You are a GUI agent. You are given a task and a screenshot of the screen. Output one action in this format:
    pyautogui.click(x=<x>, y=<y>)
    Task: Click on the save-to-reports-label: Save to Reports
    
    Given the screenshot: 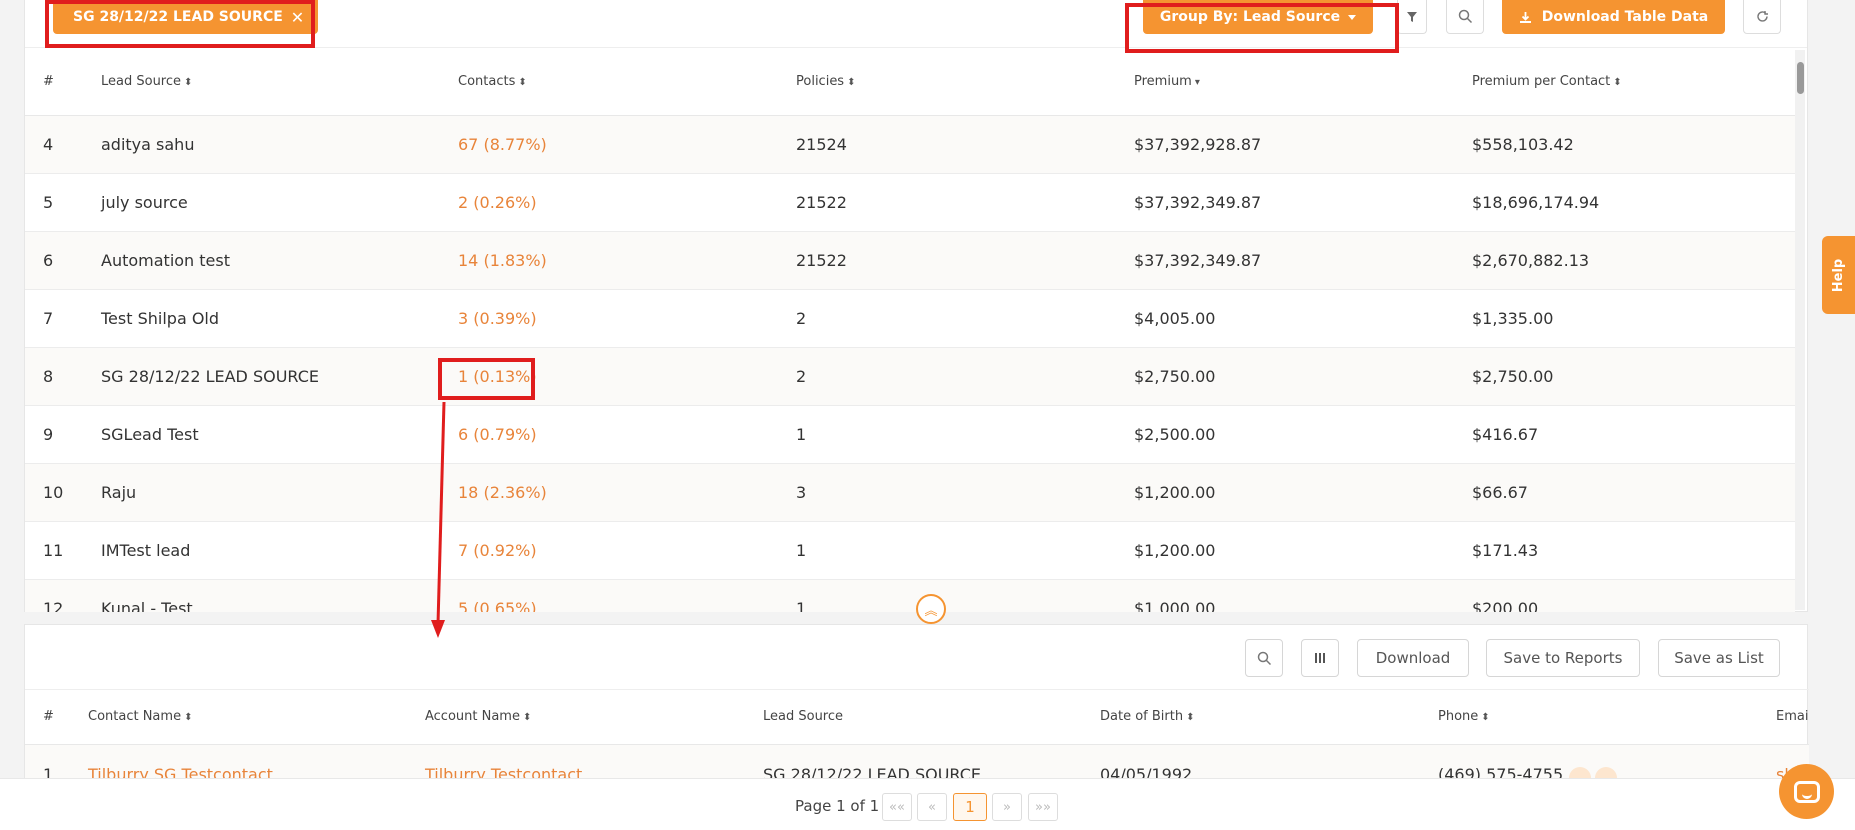 What is the action you would take?
    pyautogui.click(x=1563, y=658)
    